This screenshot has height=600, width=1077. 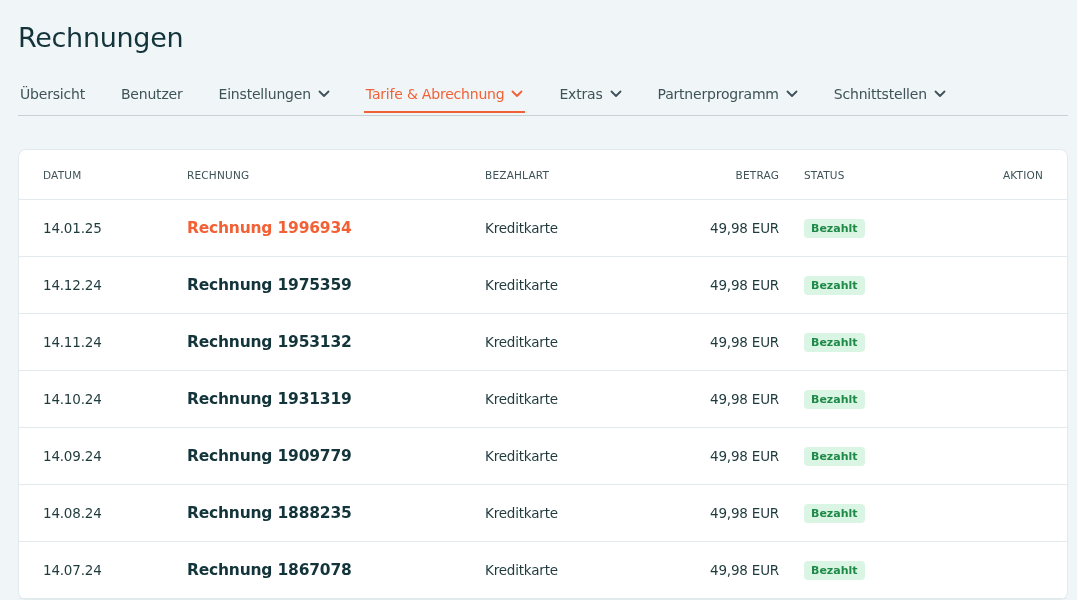 What do you see at coordinates (274, 95) in the screenshot?
I see `nav-tab: Einstellungen` at bounding box center [274, 95].